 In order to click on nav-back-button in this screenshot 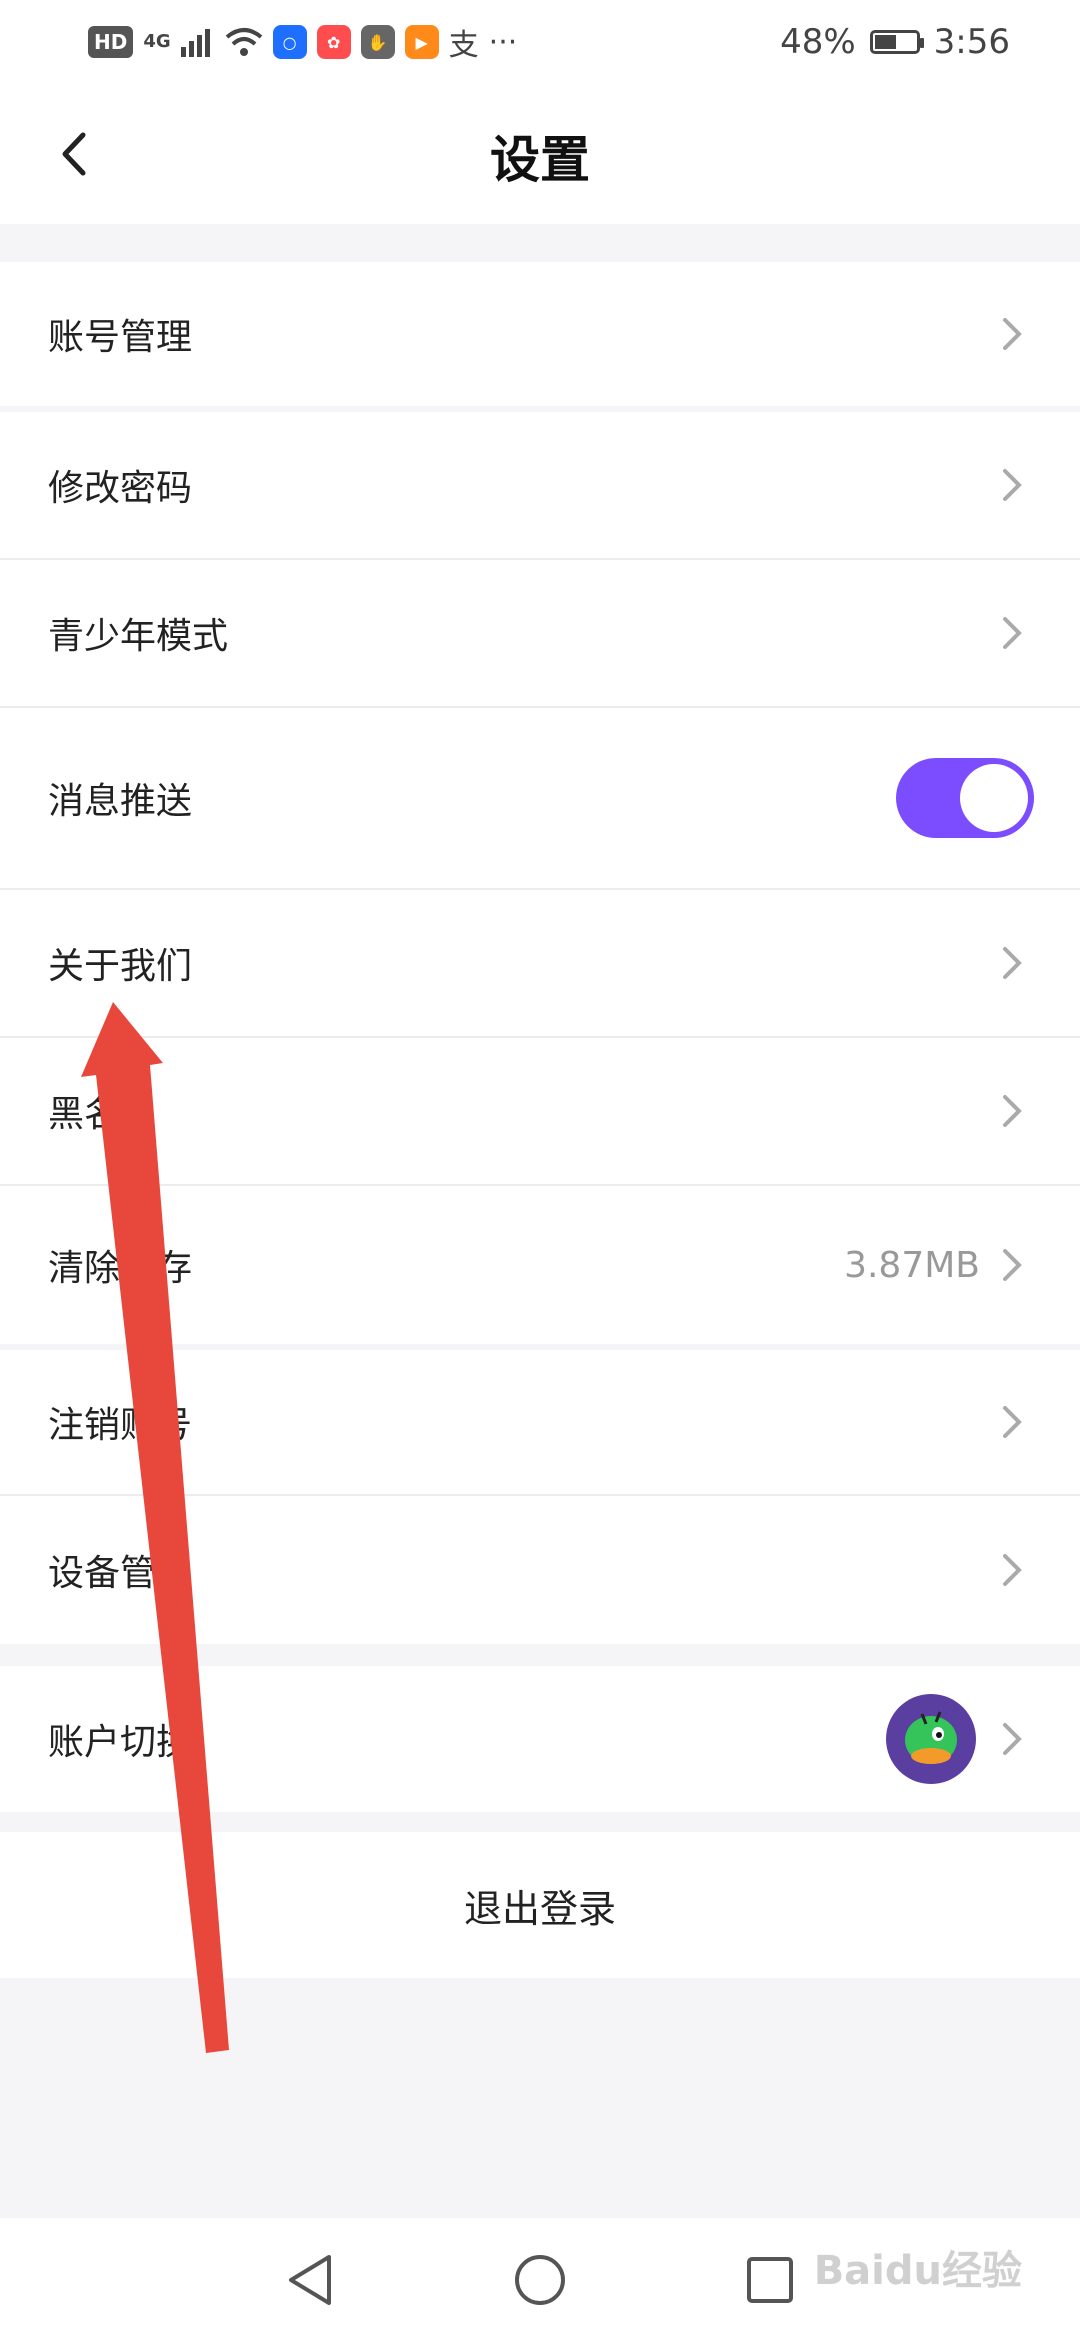, I will do `click(310, 2280)`.